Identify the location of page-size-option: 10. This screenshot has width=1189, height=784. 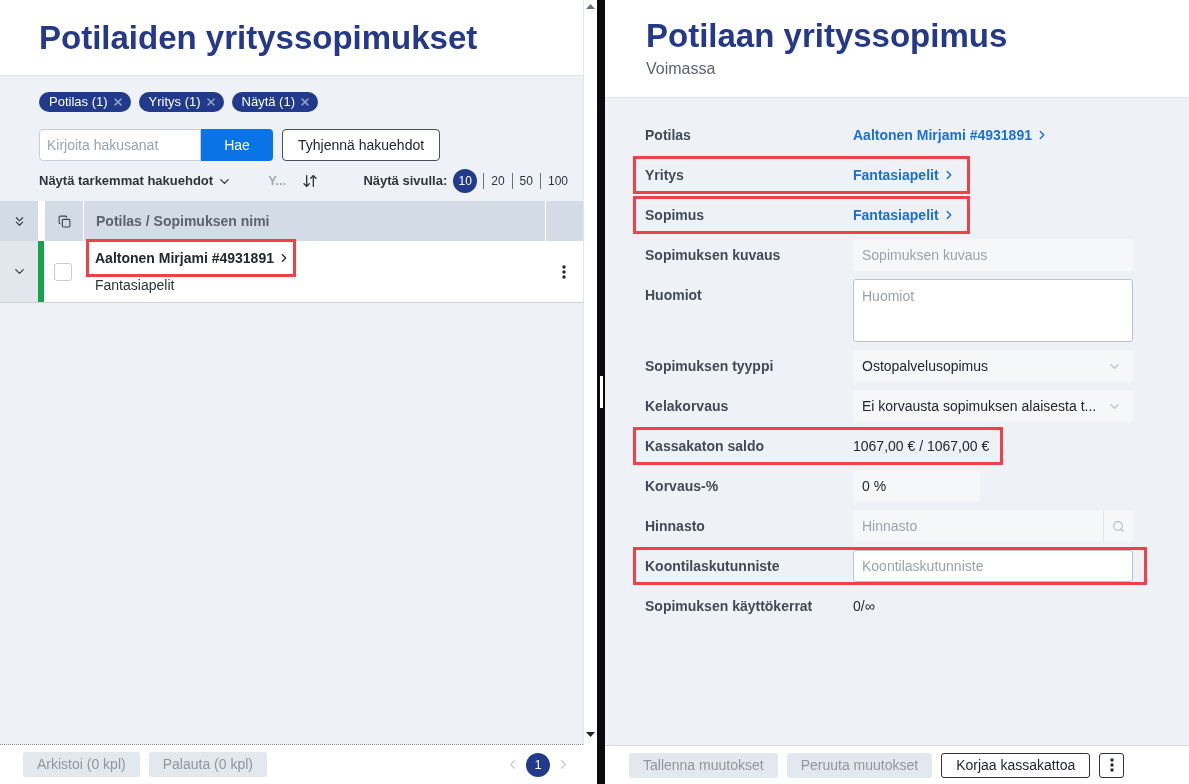
(465, 181).